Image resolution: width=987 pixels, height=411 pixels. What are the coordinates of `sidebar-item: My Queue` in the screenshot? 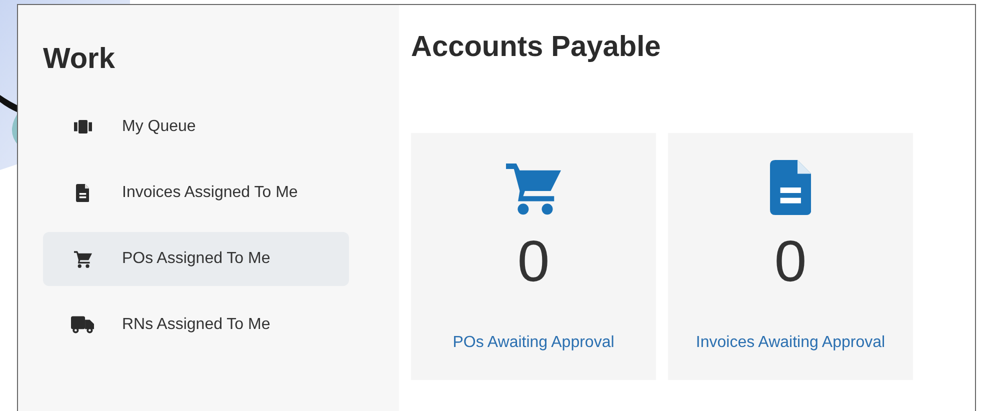 It's located at (196, 127).